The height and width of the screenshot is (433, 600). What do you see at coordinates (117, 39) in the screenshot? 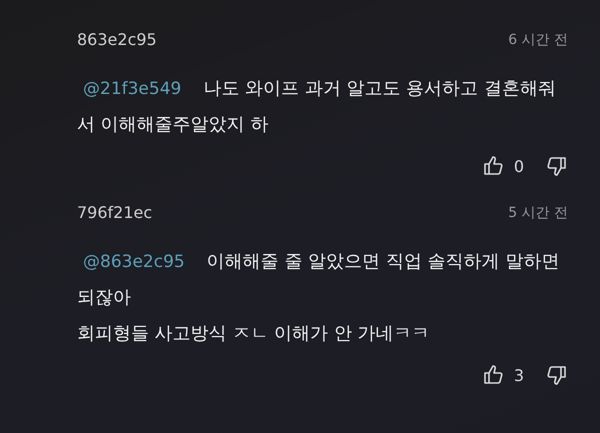
I see `username: 863e2c95` at bounding box center [117, 39].